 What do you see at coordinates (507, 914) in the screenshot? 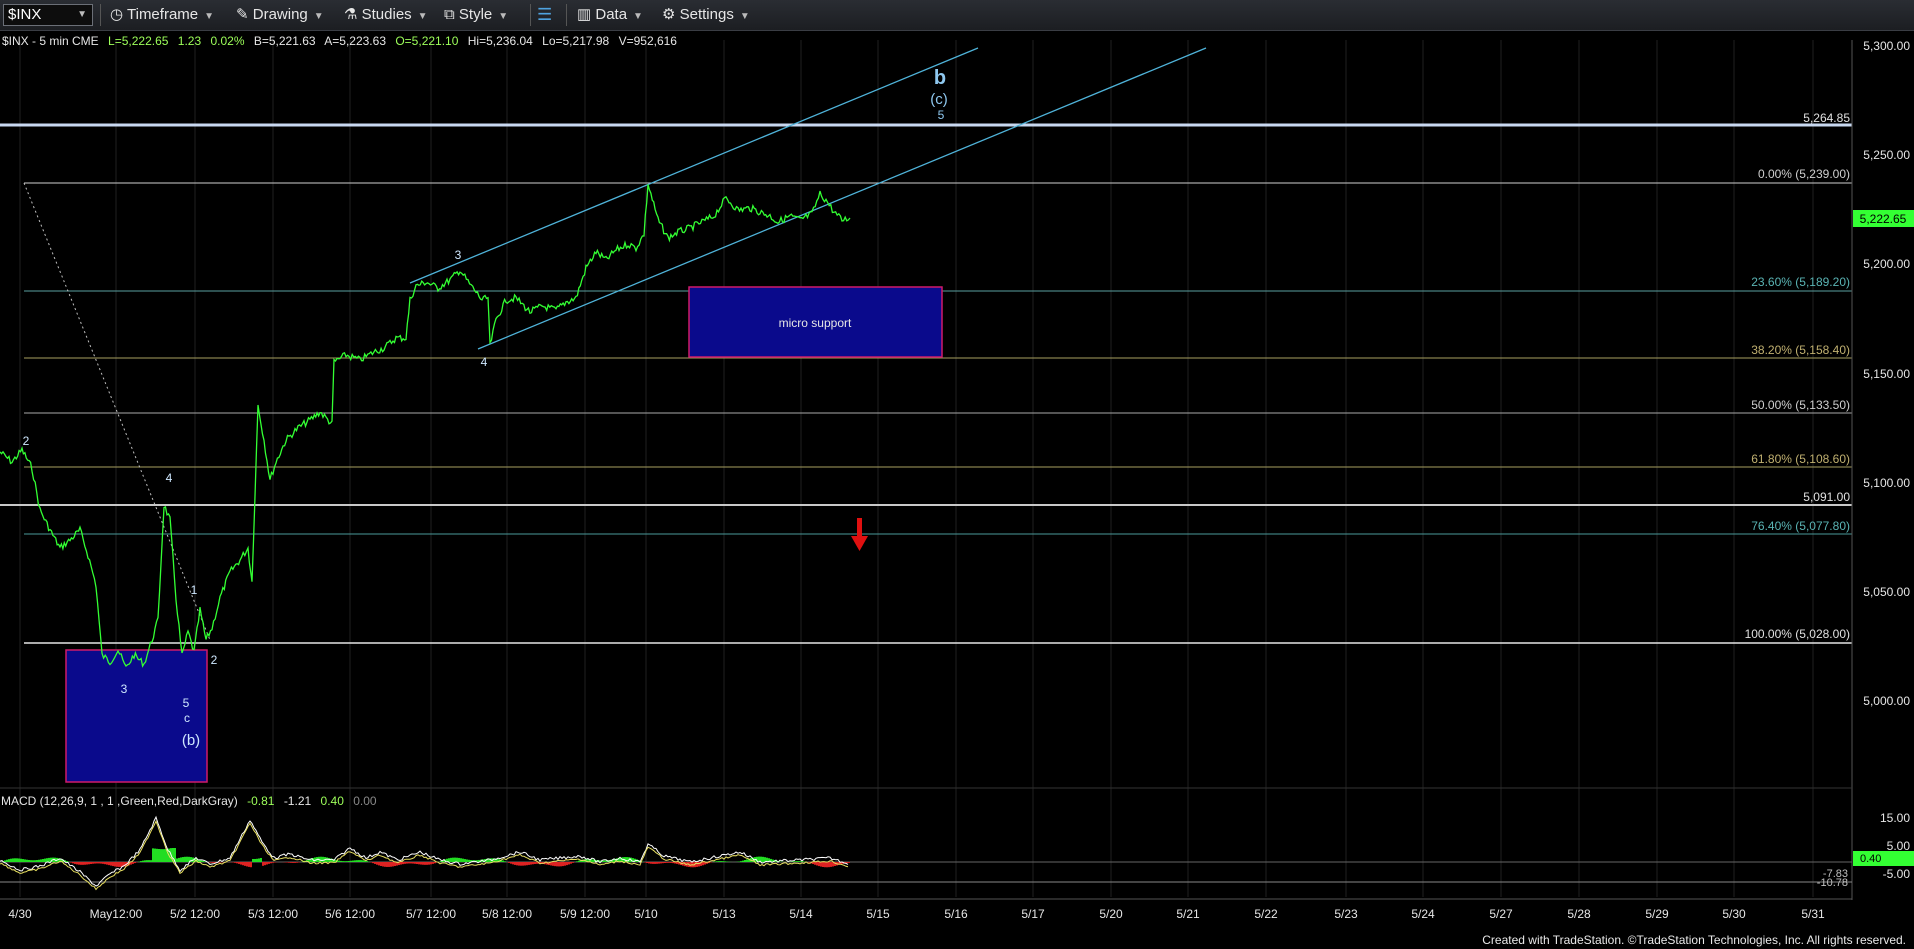
I see `date-tick-label: 5/8 12:00` at bounding box center [507, 914].